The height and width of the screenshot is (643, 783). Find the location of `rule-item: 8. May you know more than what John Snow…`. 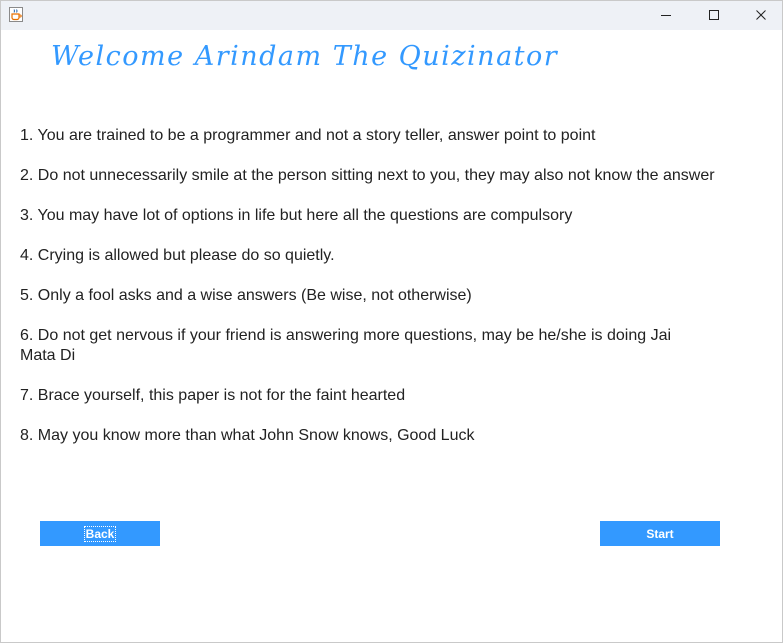

rule-item: 8. May you know more than what John Snow… is located at coordinates (247, 435).